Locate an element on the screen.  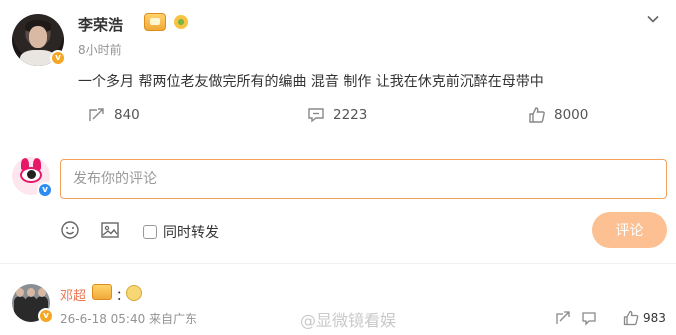
comment-input: 发布你的评论 is located at coordinates (363, 179).